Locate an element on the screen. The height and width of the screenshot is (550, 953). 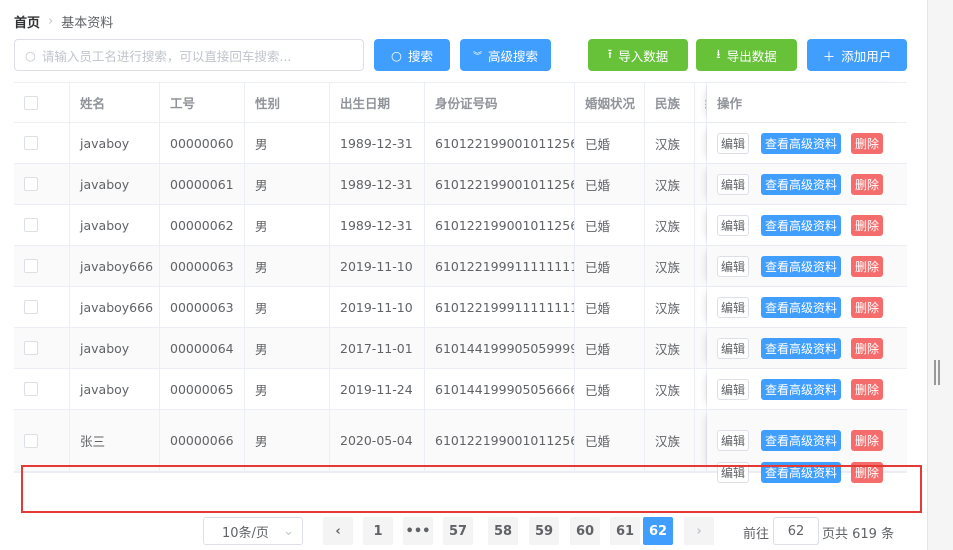
breadcrumb: 首页 › 基本资料 is located at coordinates (63, 21).